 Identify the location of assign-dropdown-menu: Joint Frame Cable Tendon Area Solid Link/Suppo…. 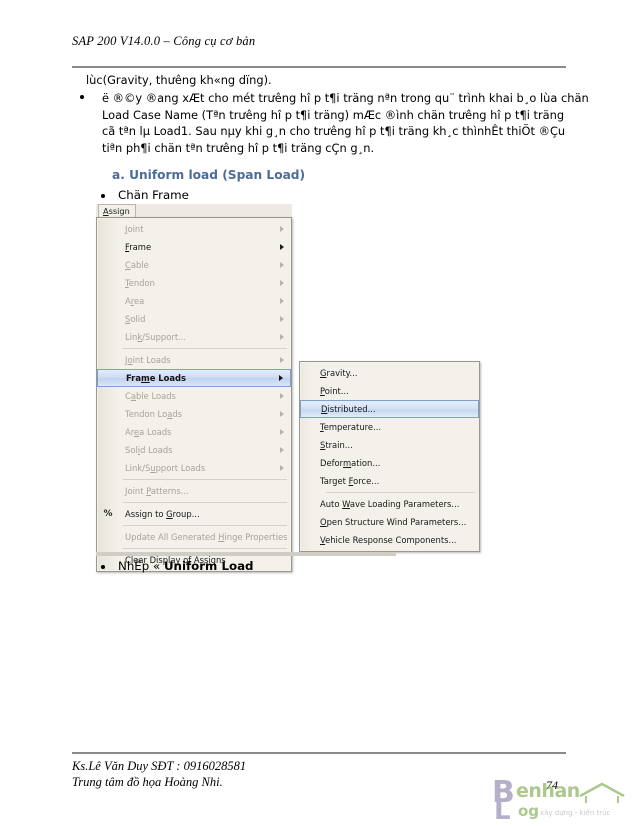
(194, 394).